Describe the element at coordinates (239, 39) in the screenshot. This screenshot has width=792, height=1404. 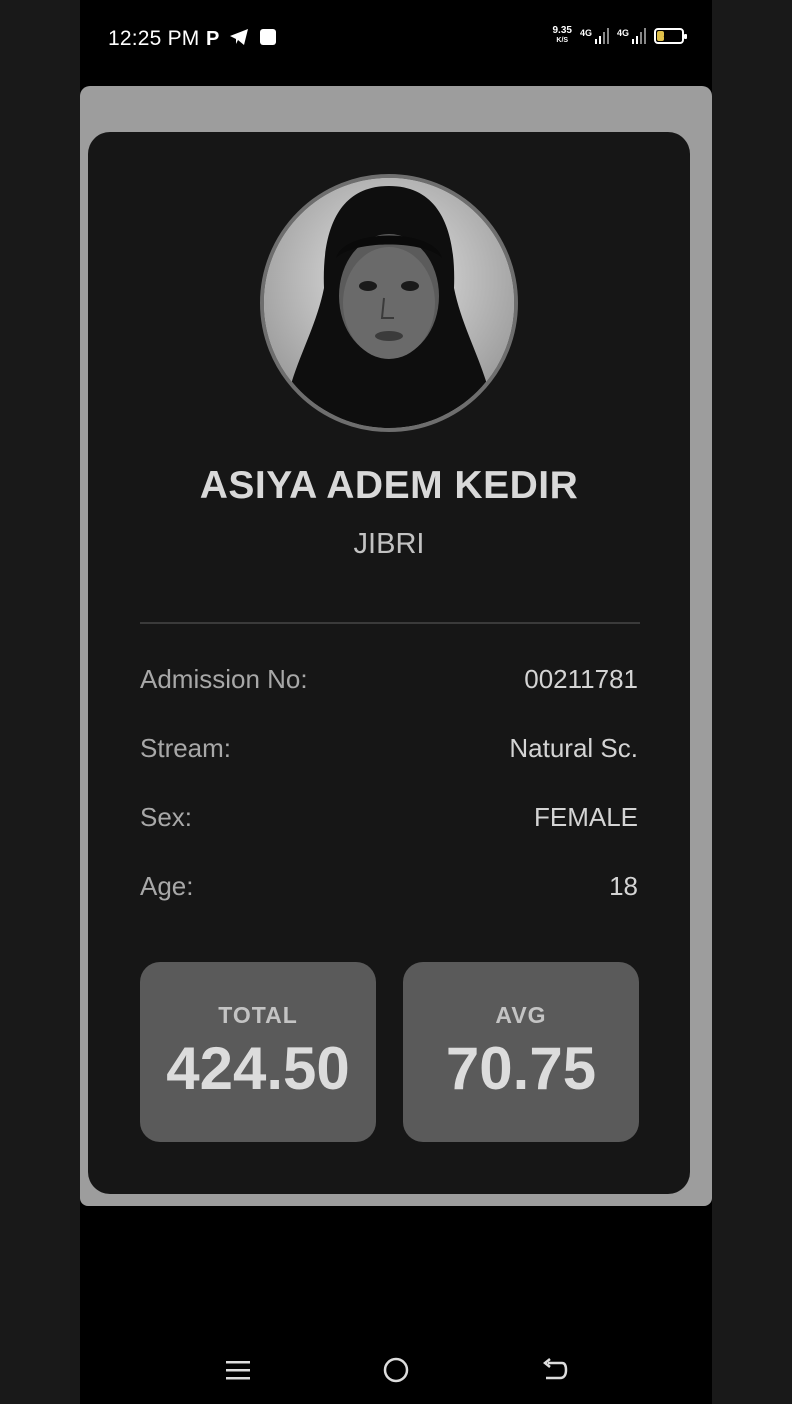
I see `telegram-icon` at that location.